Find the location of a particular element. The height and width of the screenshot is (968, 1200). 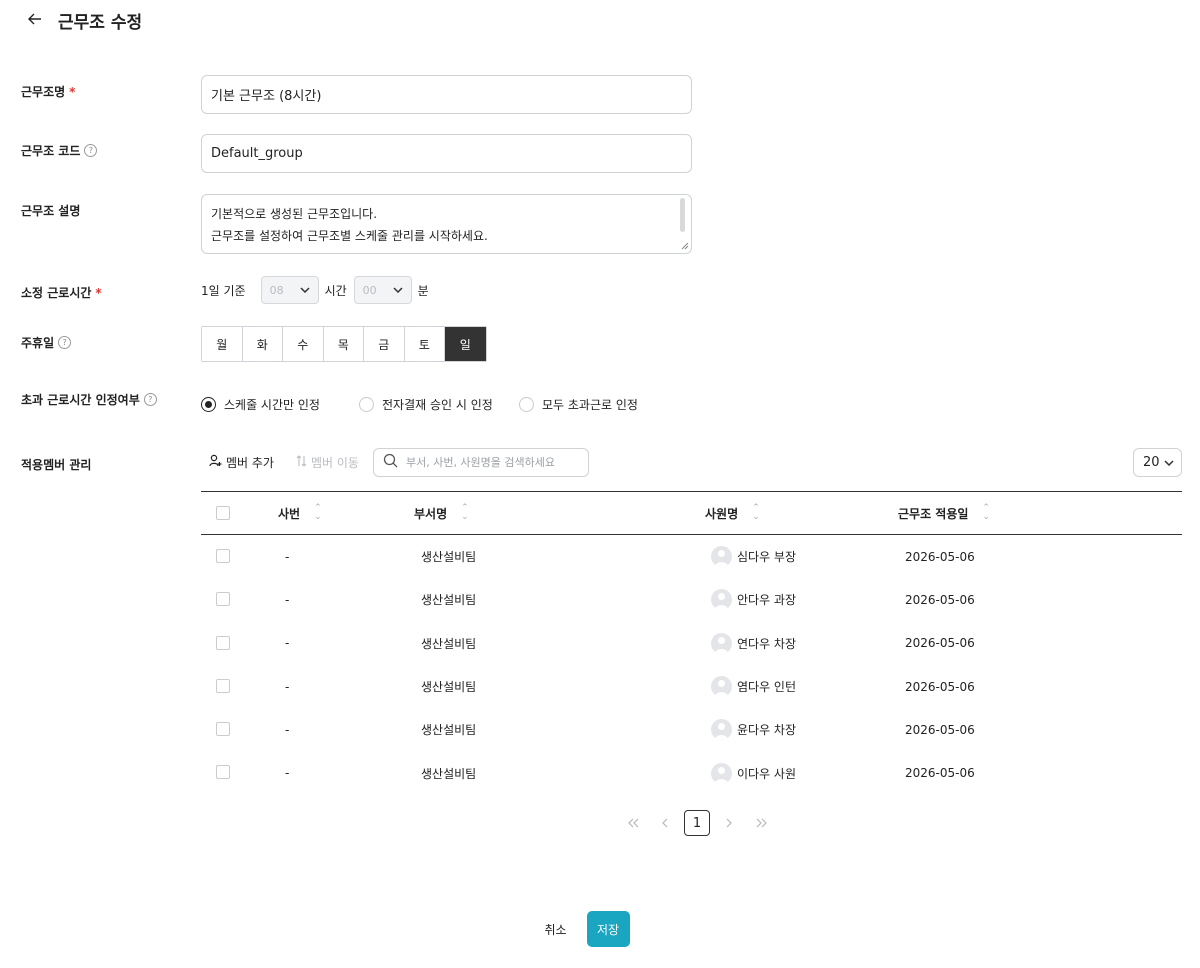

search-icon is located at coordinates (390, 462).